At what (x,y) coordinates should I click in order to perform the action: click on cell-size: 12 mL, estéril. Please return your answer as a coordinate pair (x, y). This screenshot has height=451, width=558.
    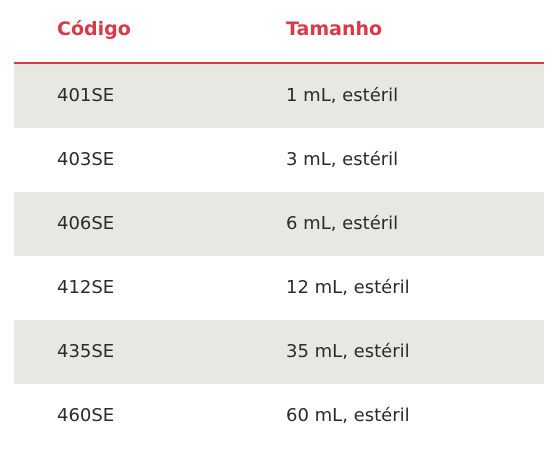
    Looking at the image, I should click on (348, 287).